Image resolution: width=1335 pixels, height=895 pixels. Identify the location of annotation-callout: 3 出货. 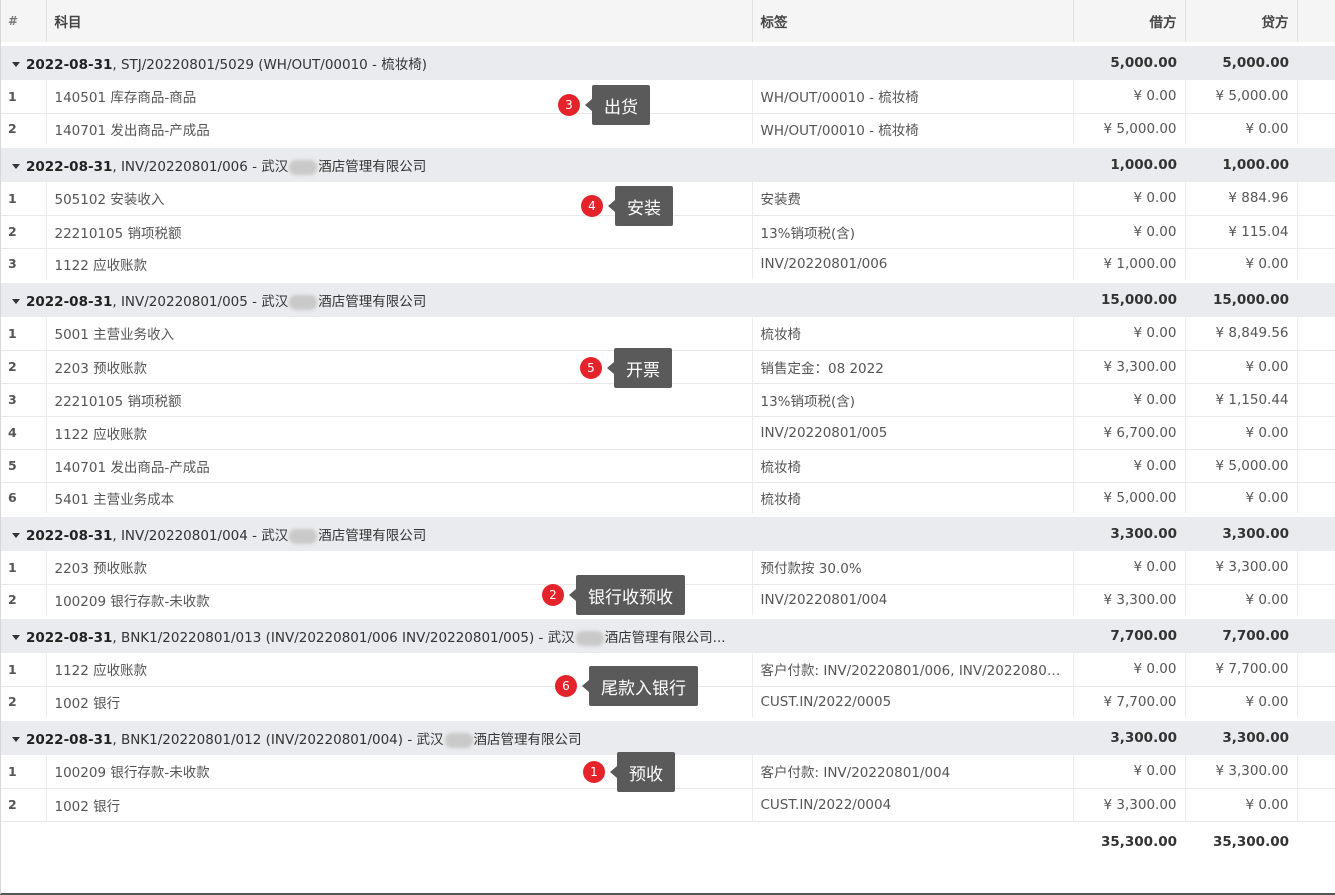
(604, 105).